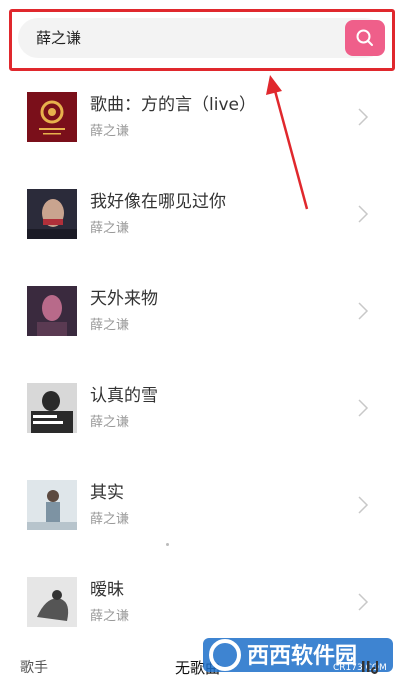 This screenshot has width=401, height=681. I want to click on playback-controls, so click(373, 668).